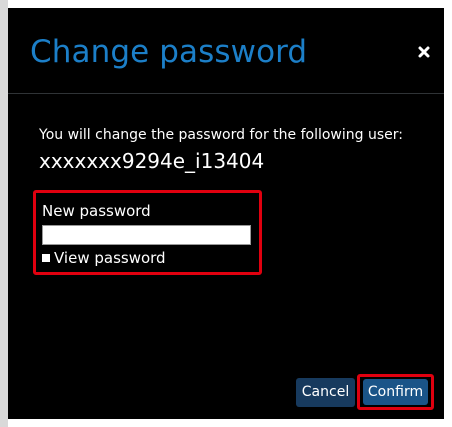  Describe the element at coordinates (46, 258) in the screenshot. I see `view-password-checkbox` at that location.